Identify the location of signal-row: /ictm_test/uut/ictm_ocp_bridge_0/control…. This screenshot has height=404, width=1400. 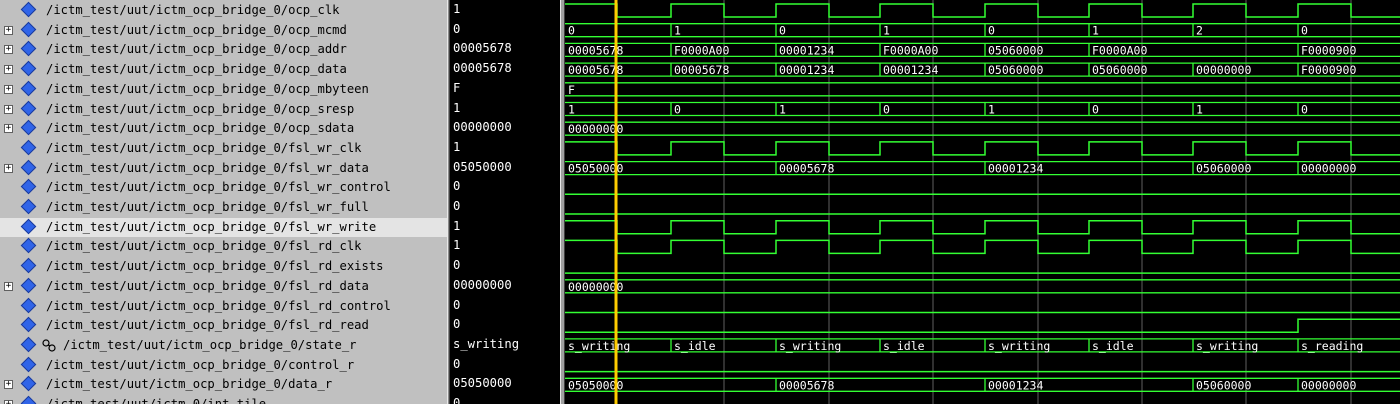
(223, 366).